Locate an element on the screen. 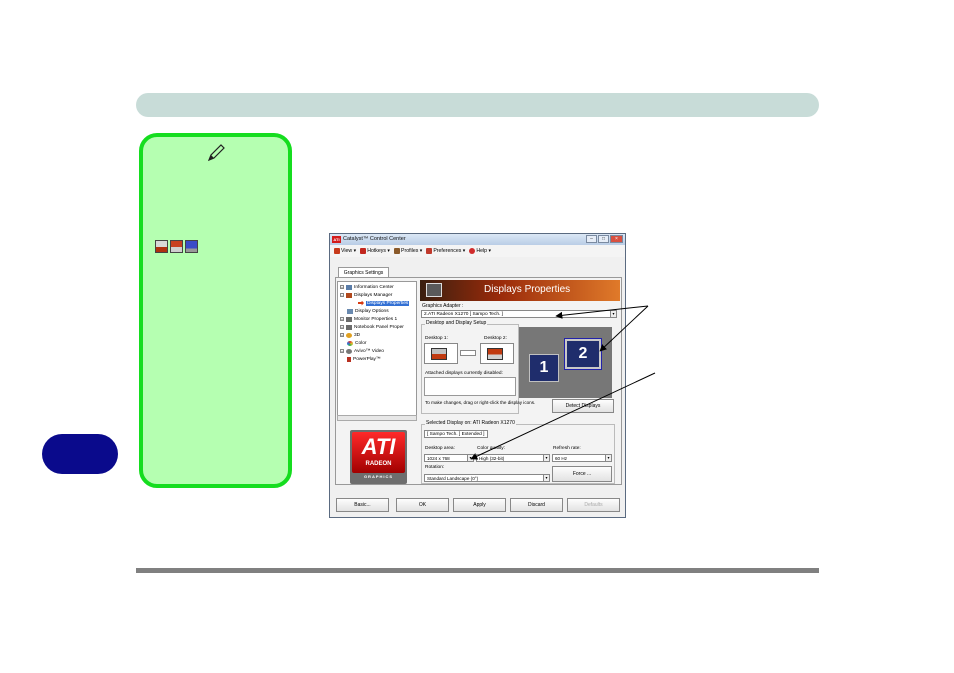 The height and width of the screenshot is (673, 954). 3d-icon is located at coordinates (349, 335).